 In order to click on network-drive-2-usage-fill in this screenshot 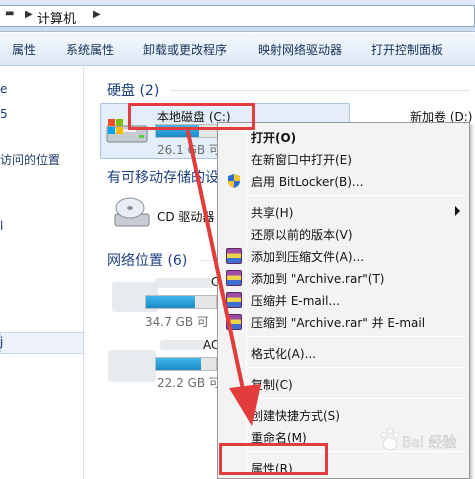, I will do `click(178, 364)`.